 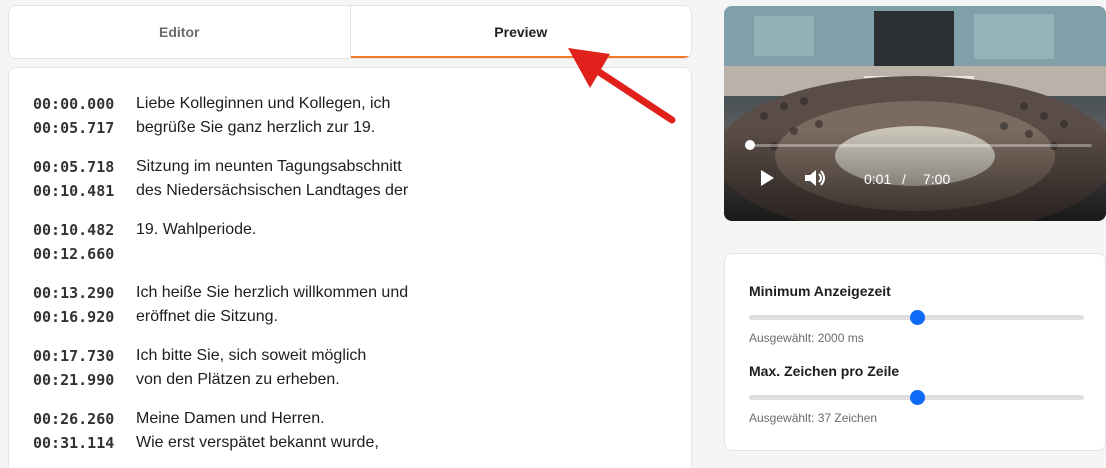 What do you see at coordinates (74, 419) in the screenshot?
I see `cue-start-time: 00:26.260` at bounding box center [74, 419].